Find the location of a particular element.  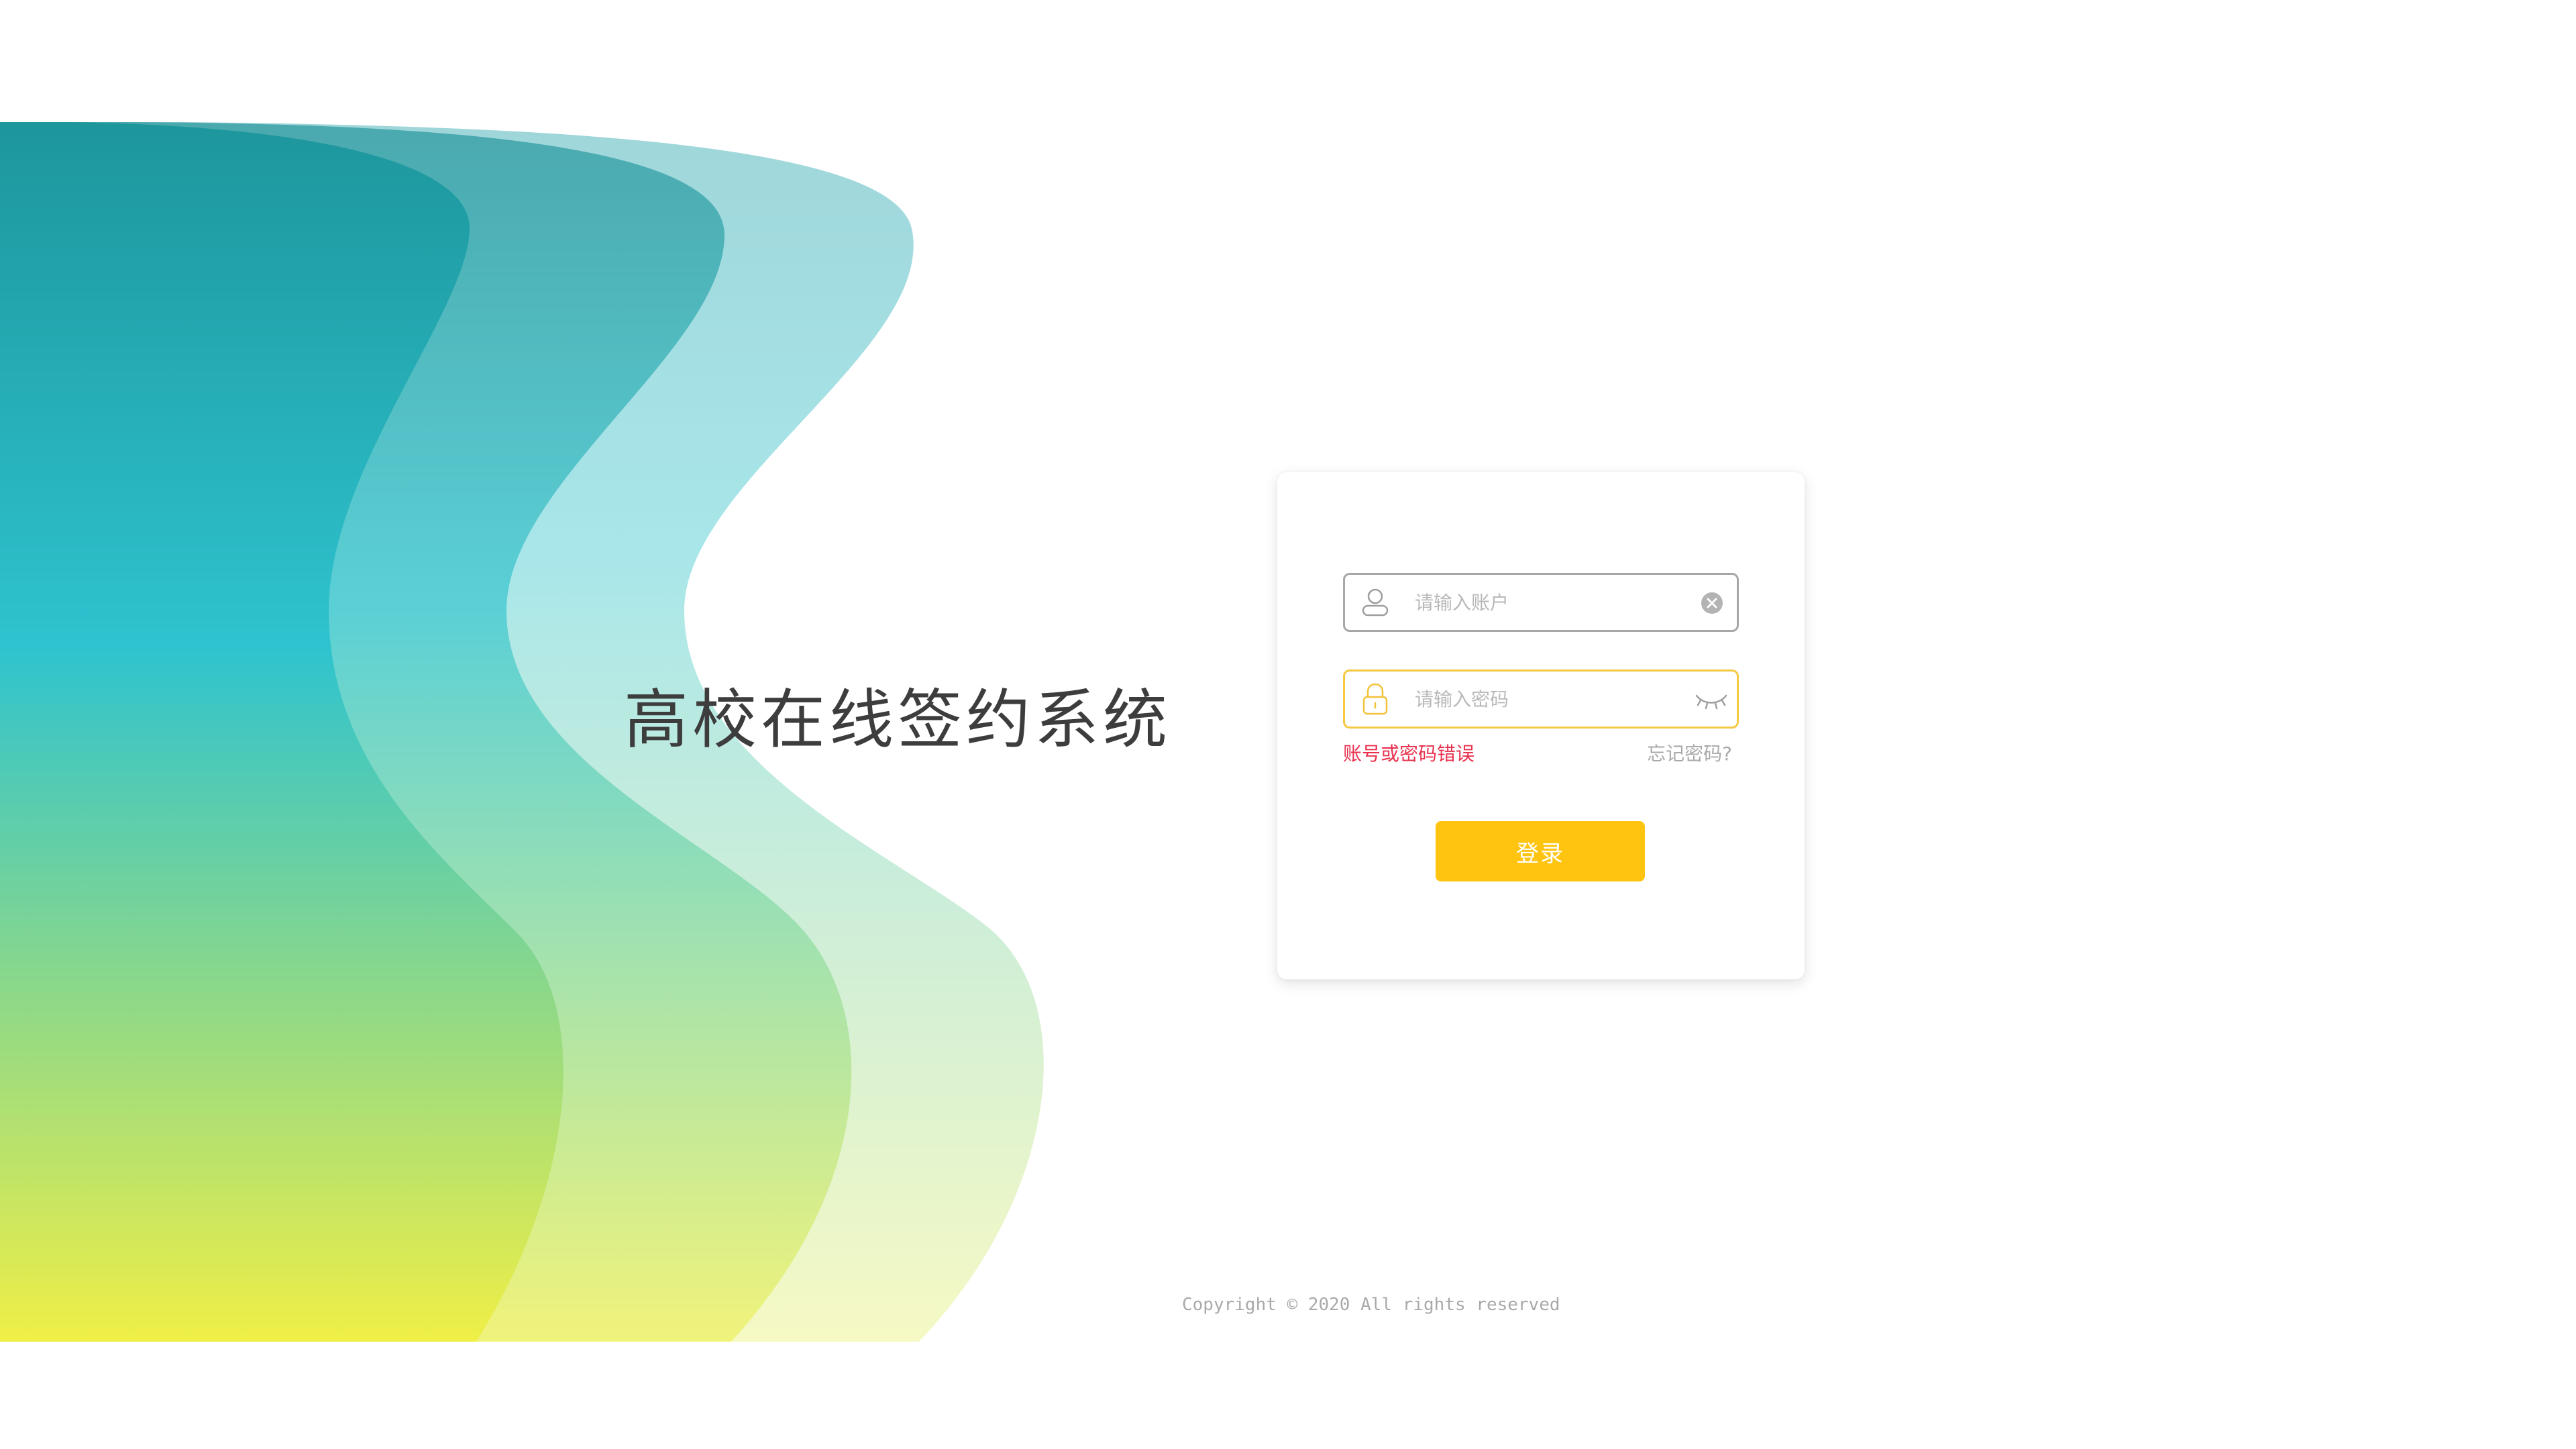

login-card: 账号或密码错误 忘记密码? 登录 is located at coordinates (1541, 725).